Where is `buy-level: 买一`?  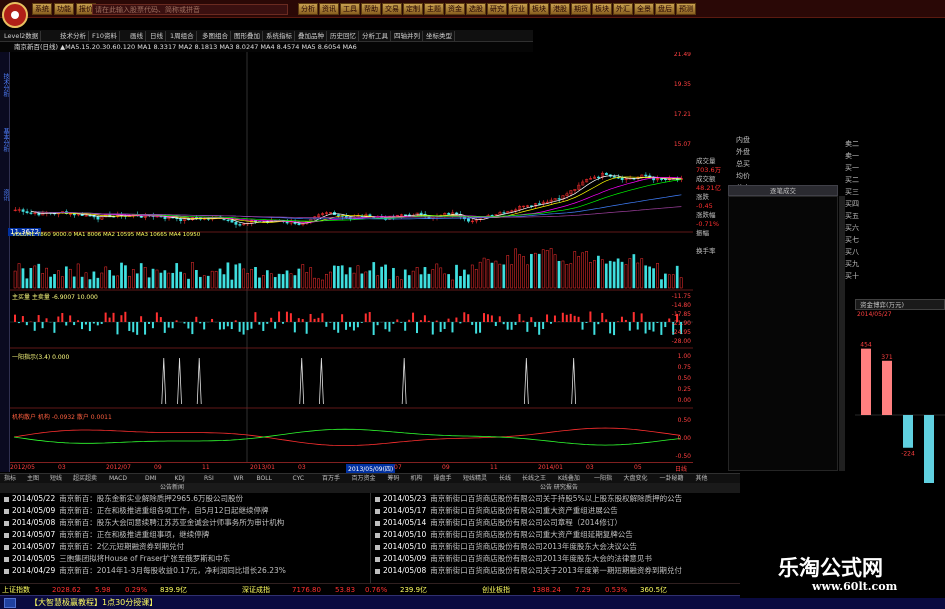 buy-level: 买一 is located at coordinates (895, 168).